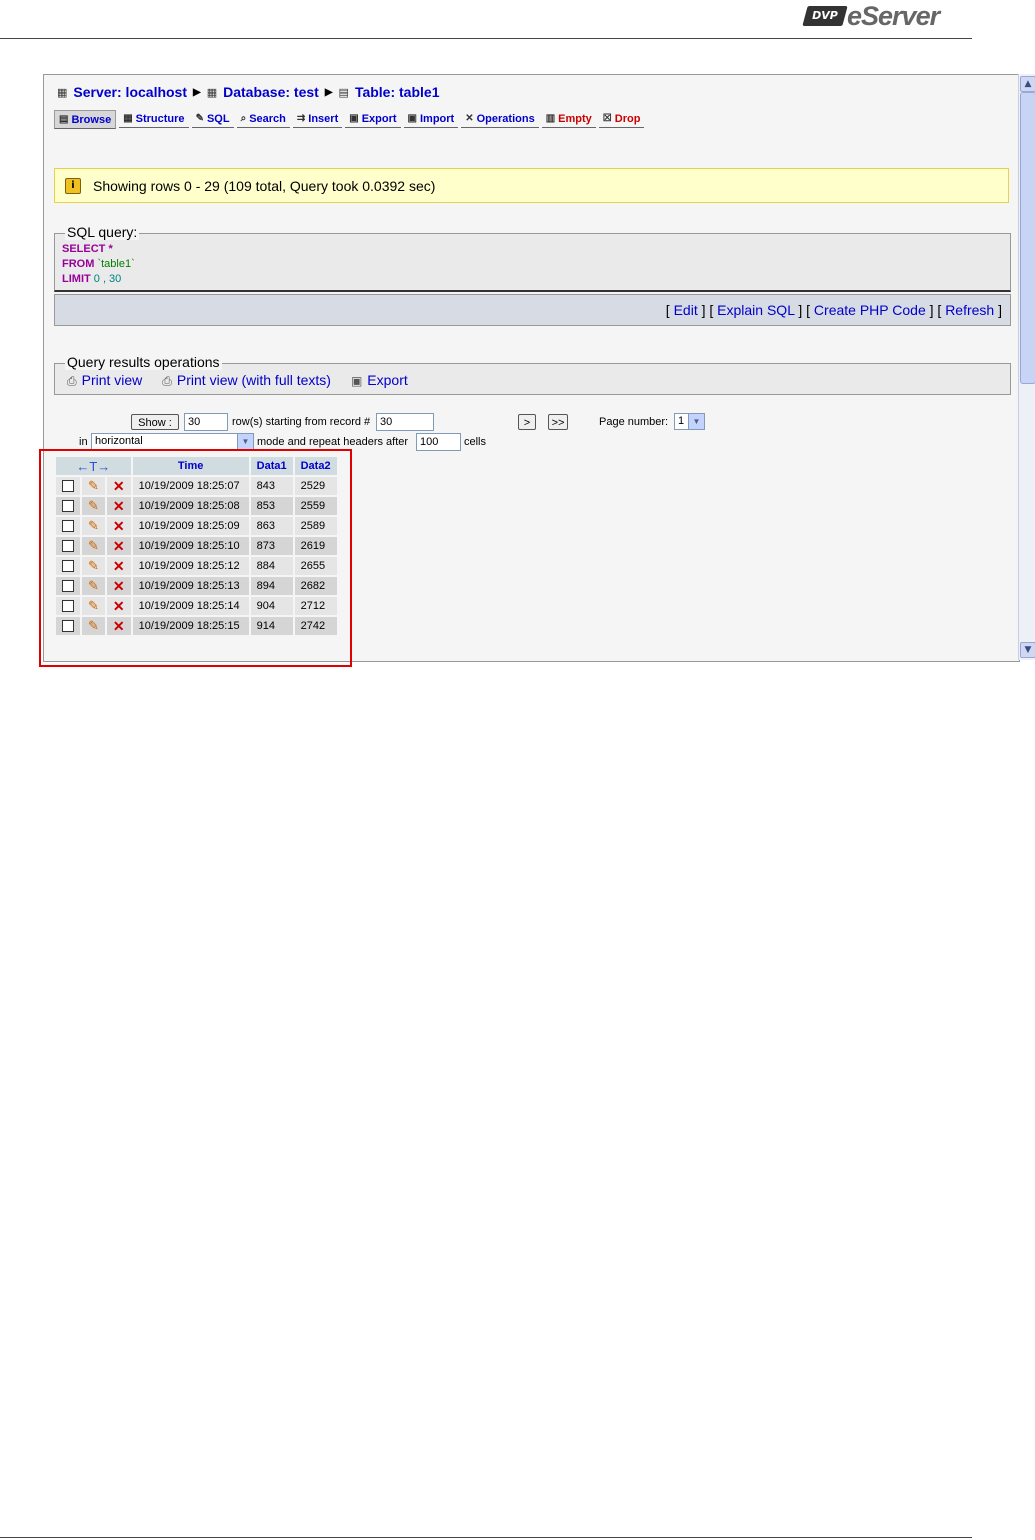 The height and width of the screenshot is (1540, 1035). Describe the element at coordinates (301, 422) in the screenshot. I see `rows-label: row(s) starting from record #` at that location.